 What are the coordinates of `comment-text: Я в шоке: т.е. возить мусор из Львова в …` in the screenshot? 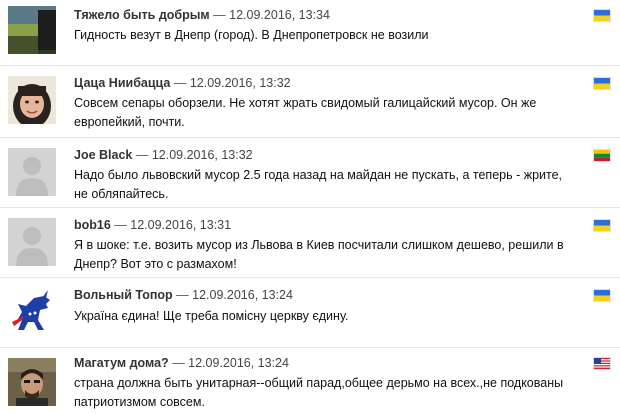 It's located at (319, 254).